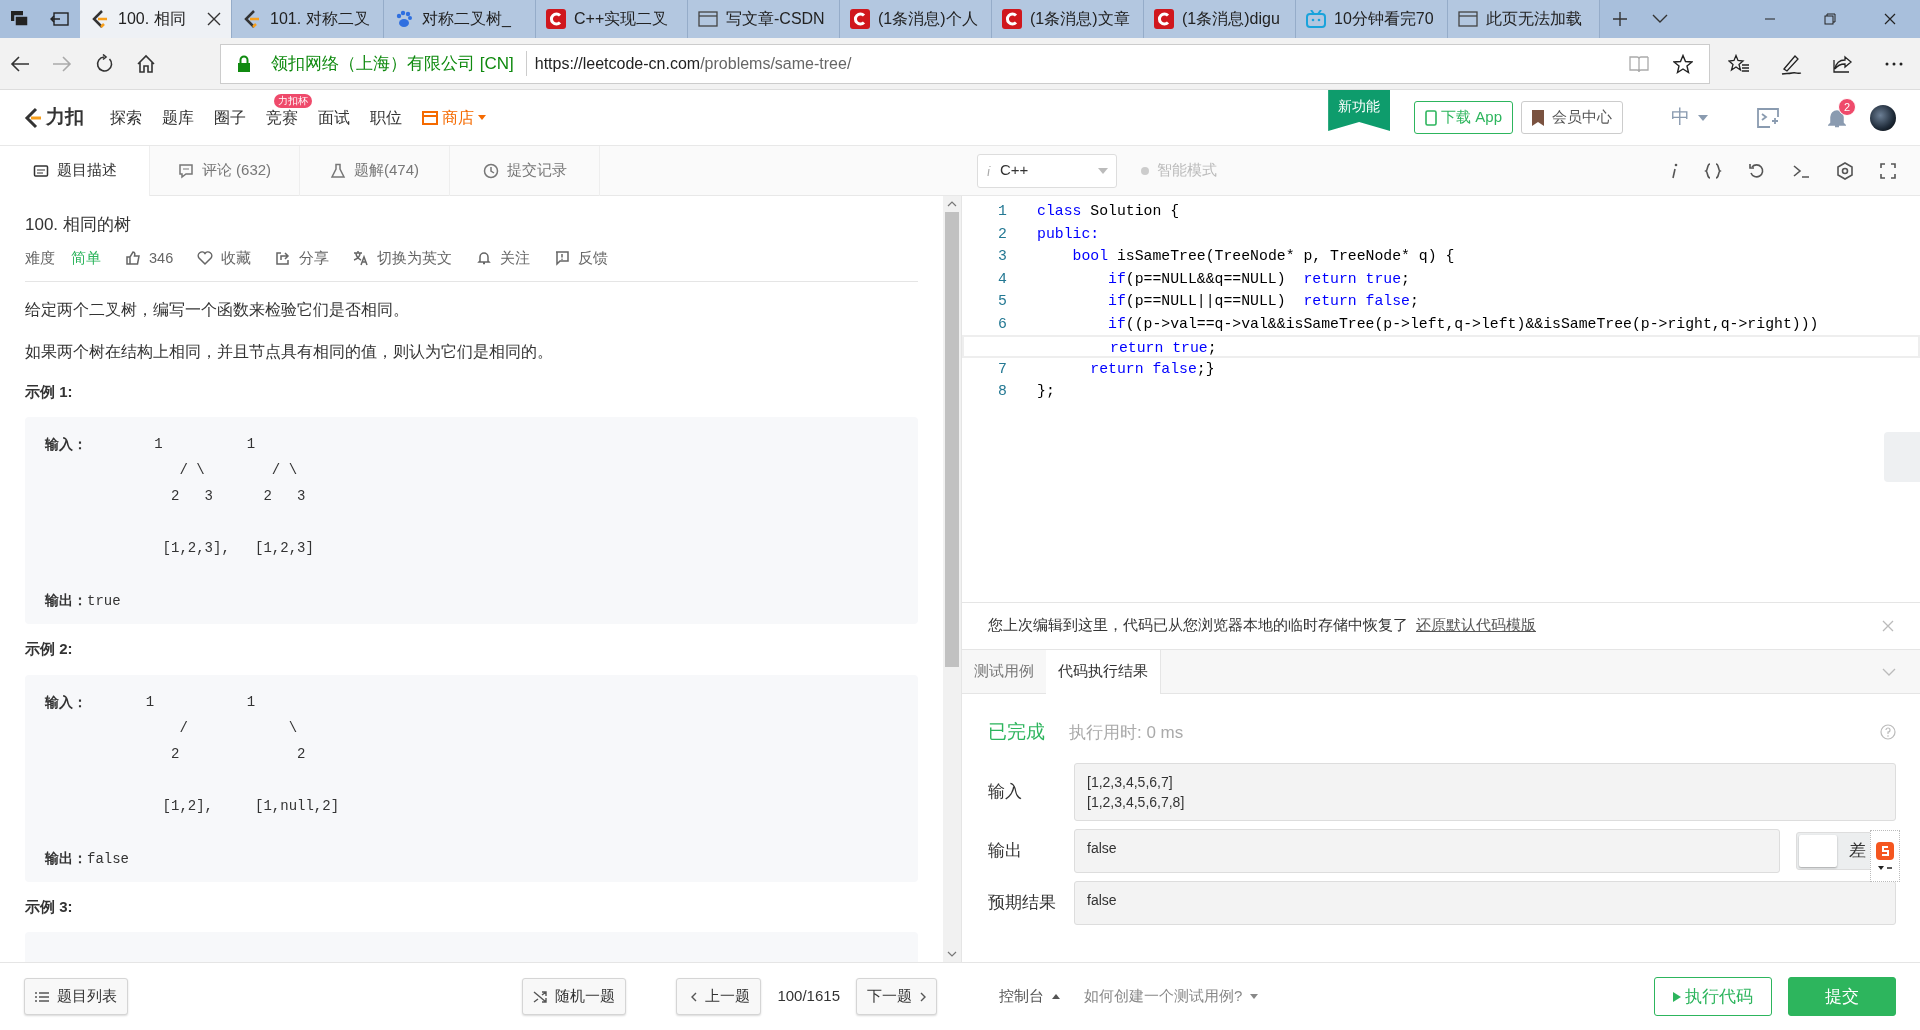 This screenshot has height=1030, width=1920. Describe the element at coordinates (1674, 170) in the screenshot. I see `info-icon` at that location.